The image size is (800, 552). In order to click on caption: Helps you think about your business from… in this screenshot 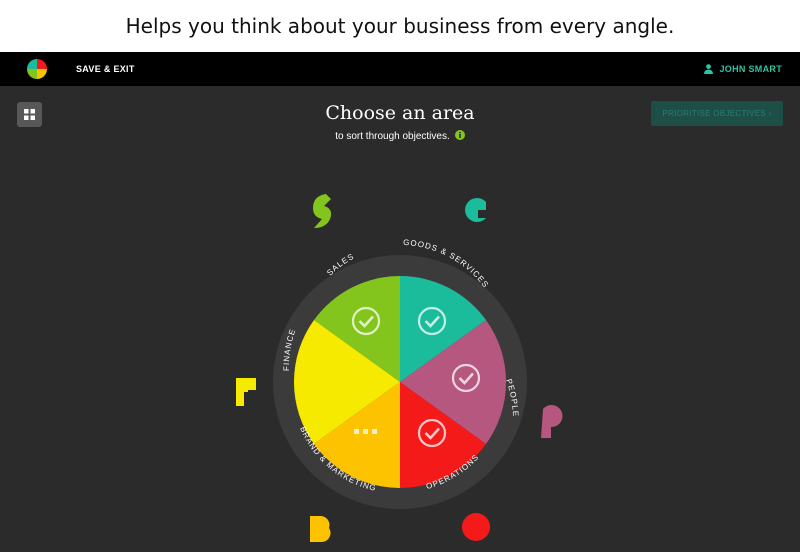, I will do `click(400, 26)`.